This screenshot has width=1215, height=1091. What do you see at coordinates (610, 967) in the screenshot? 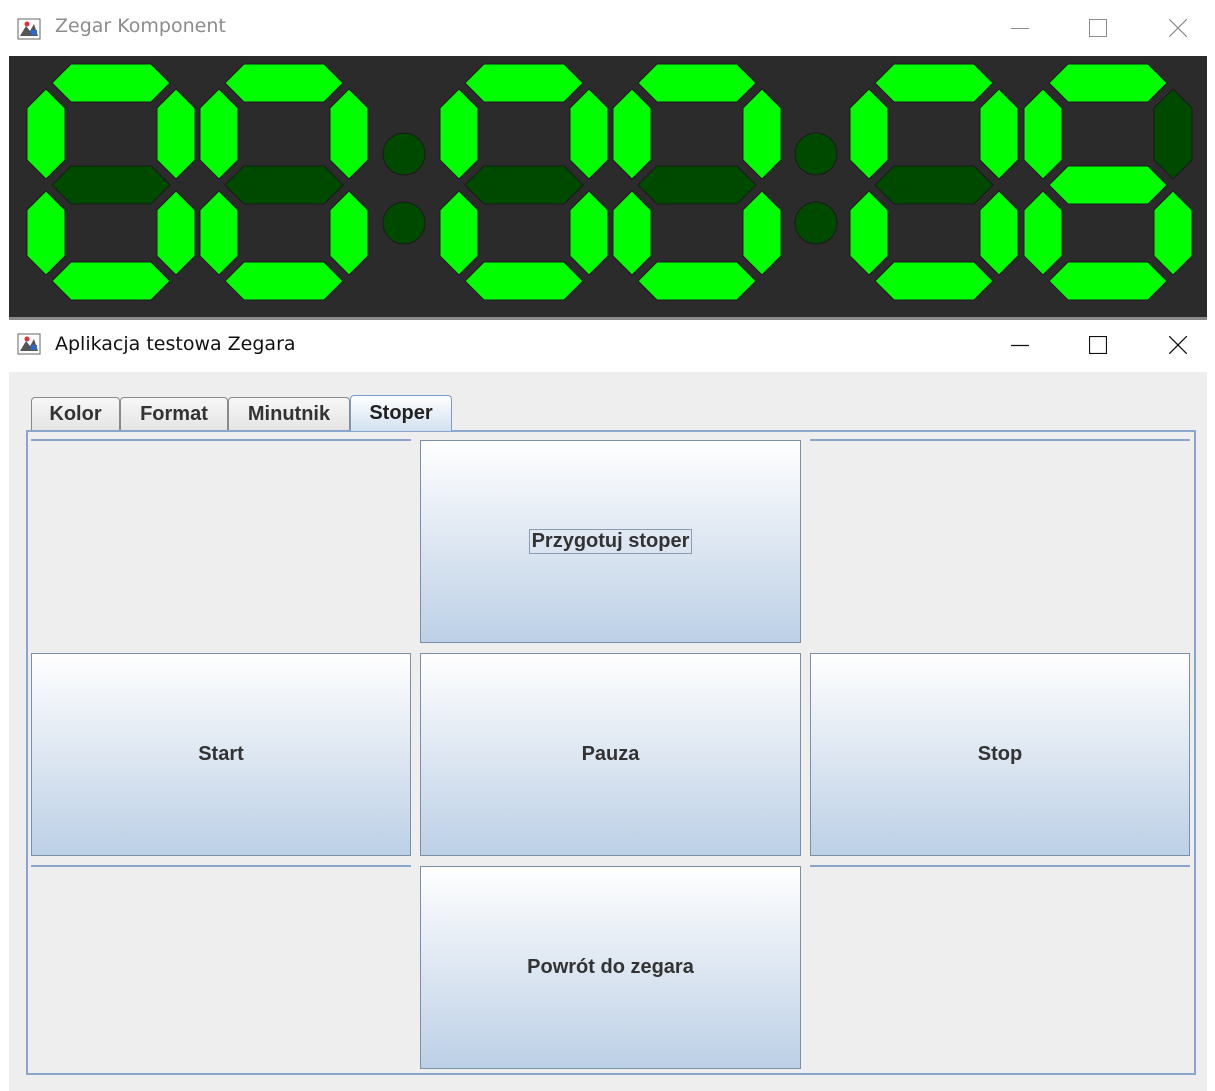
I see `back-to-clock-button: Powrót do zegara` at bounding box center [610, 967].